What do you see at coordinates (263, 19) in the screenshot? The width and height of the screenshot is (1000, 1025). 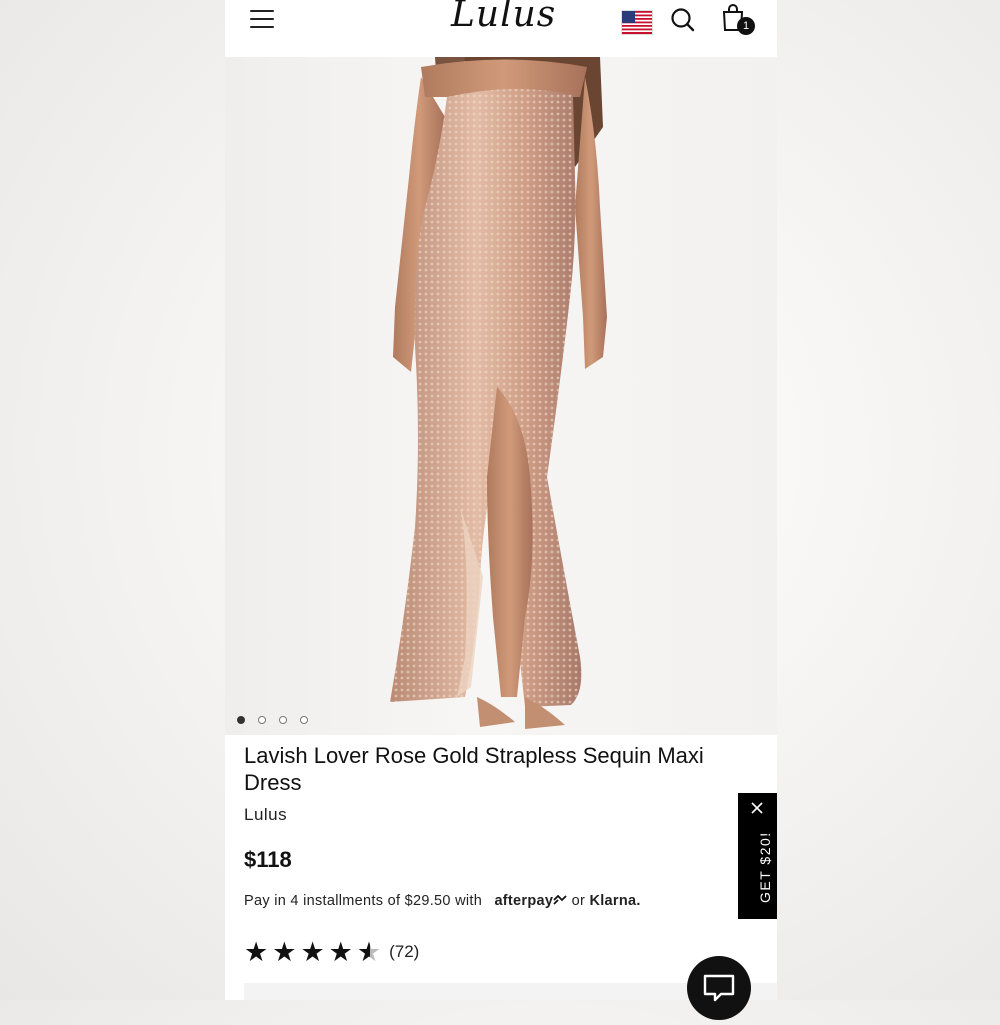 I see `hamburger-menu-icon` at bounding box center [263, 19].